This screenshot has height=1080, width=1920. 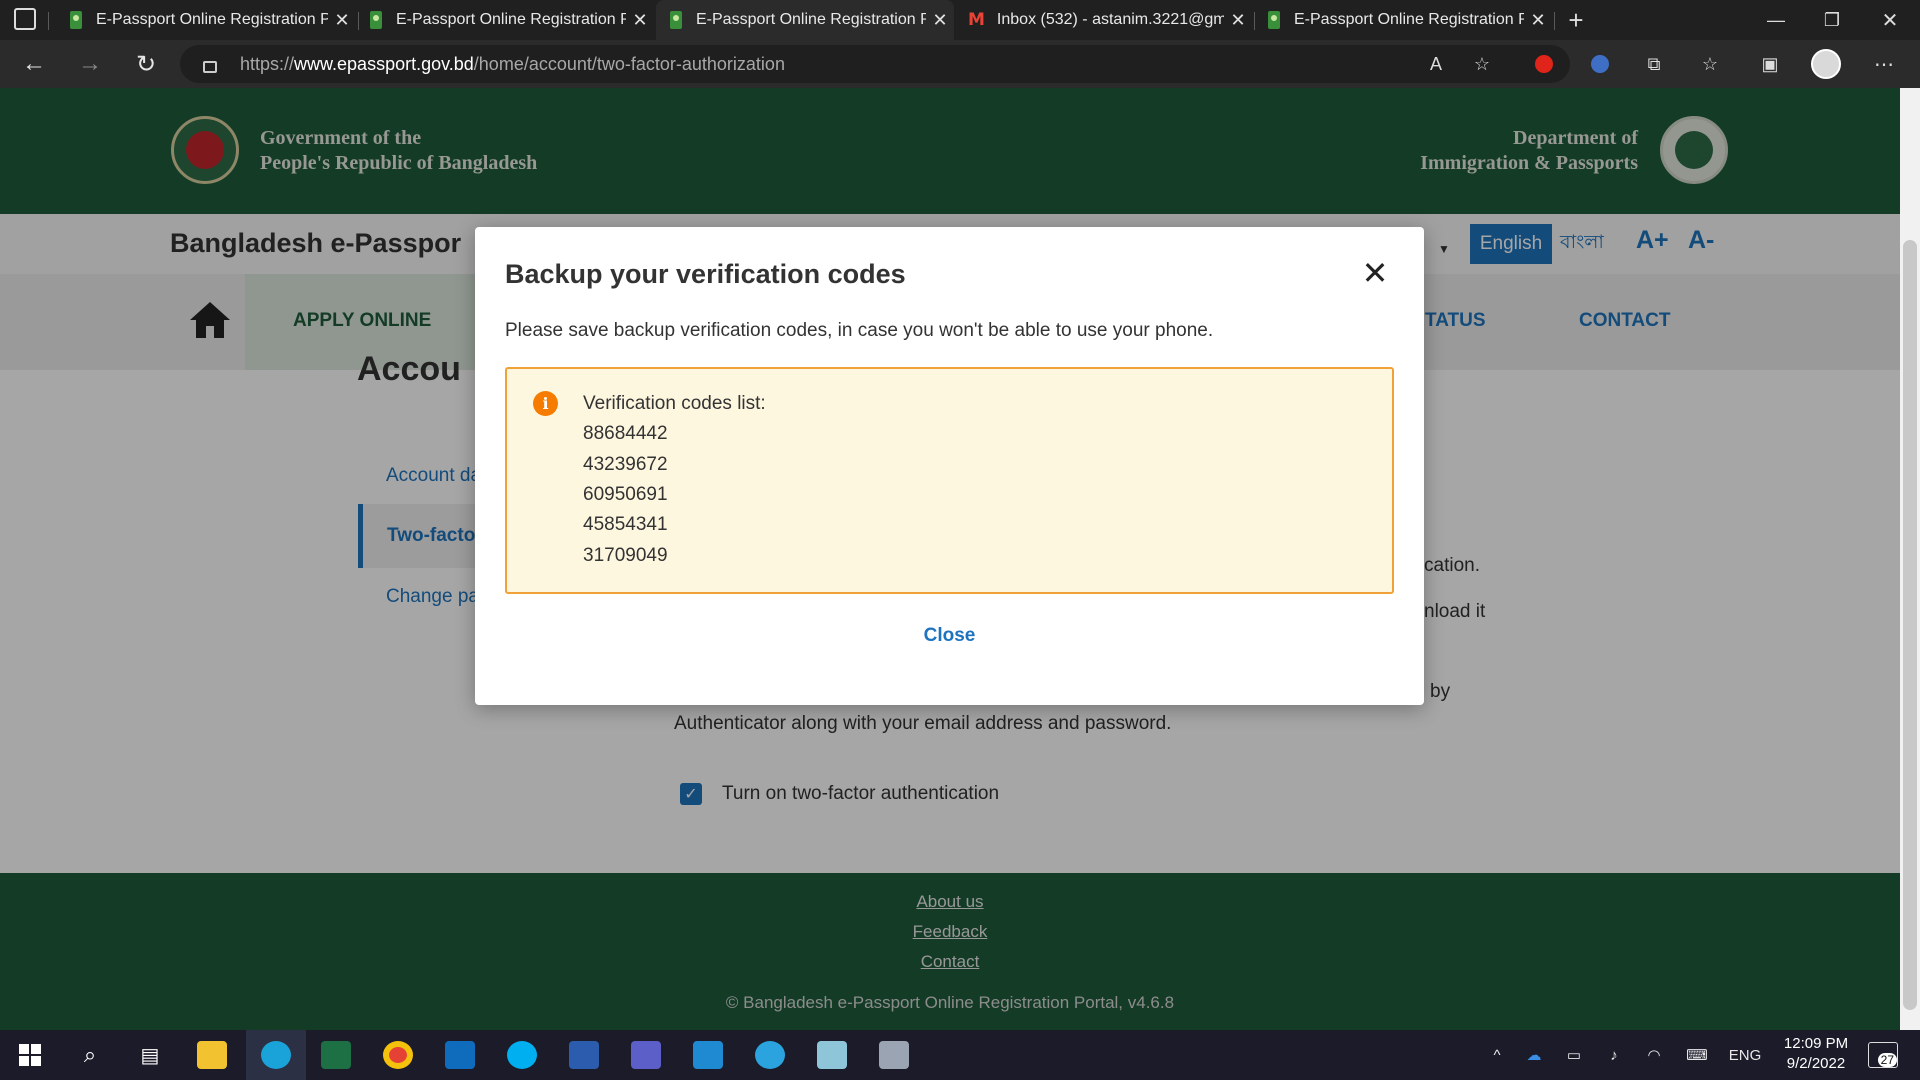 What do you see at coordinates (625, 524) in the screenshot?
I see `verification-code: 45854341` at bounding box center [625, 524].